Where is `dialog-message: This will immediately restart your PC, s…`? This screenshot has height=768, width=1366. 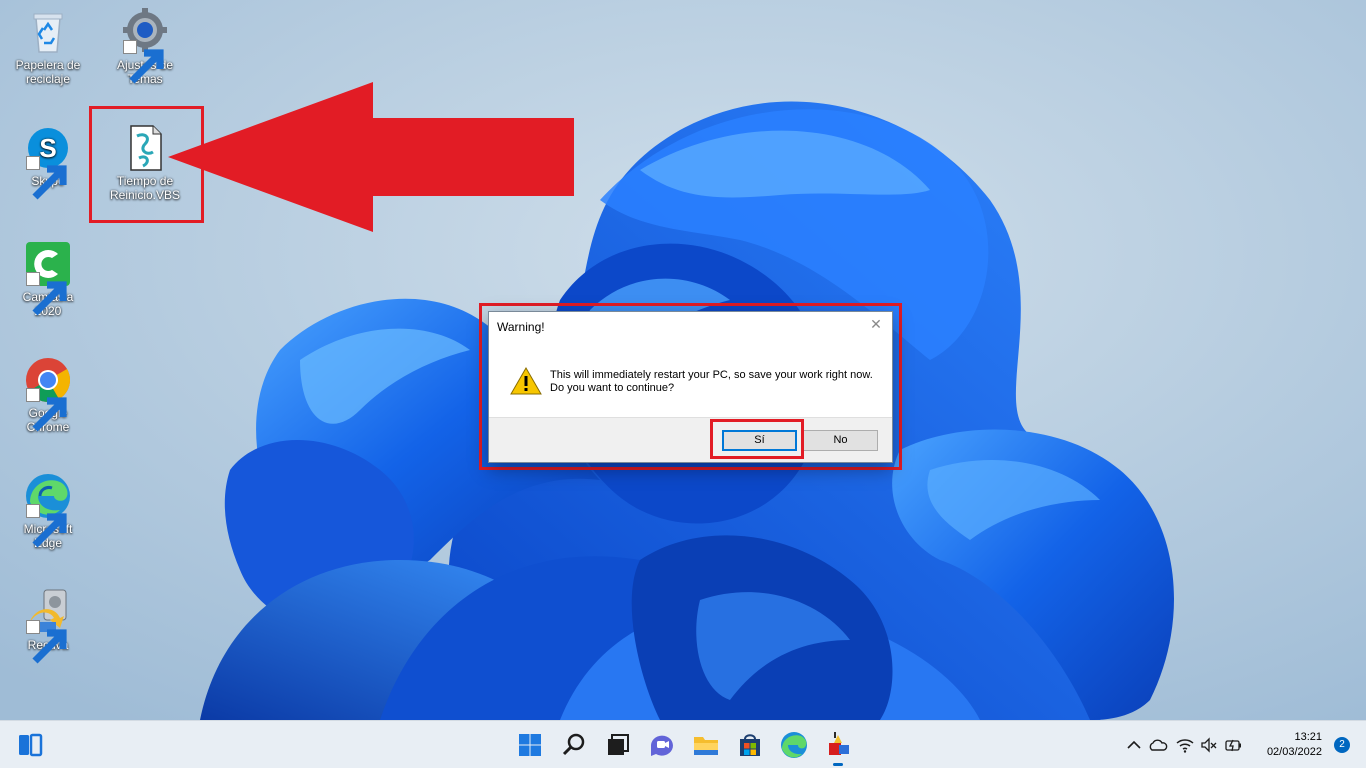 dialog-message: This will immediately restart your PC, s… is located at coordinates (711, 381).